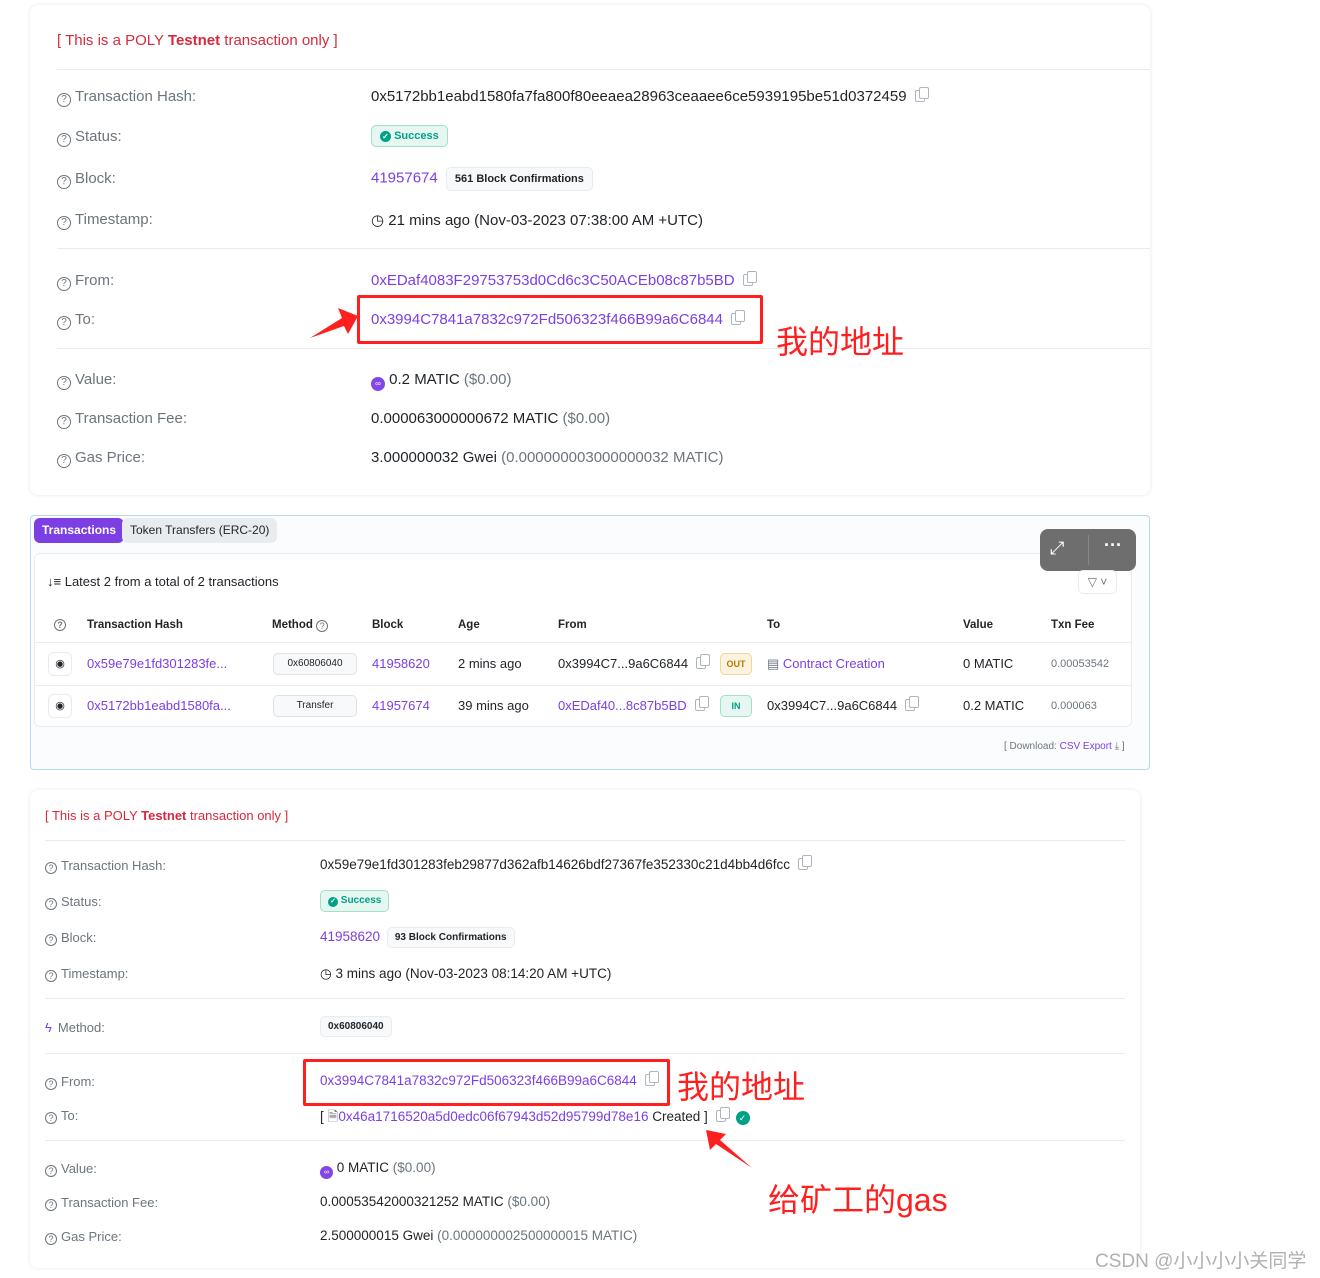 This screenshot has width=1320, height=1278. What do you see at coordinates (355, 901) in the screenshot?
I see `status-badge: ✓ Success` at bounding box center [355, 901].